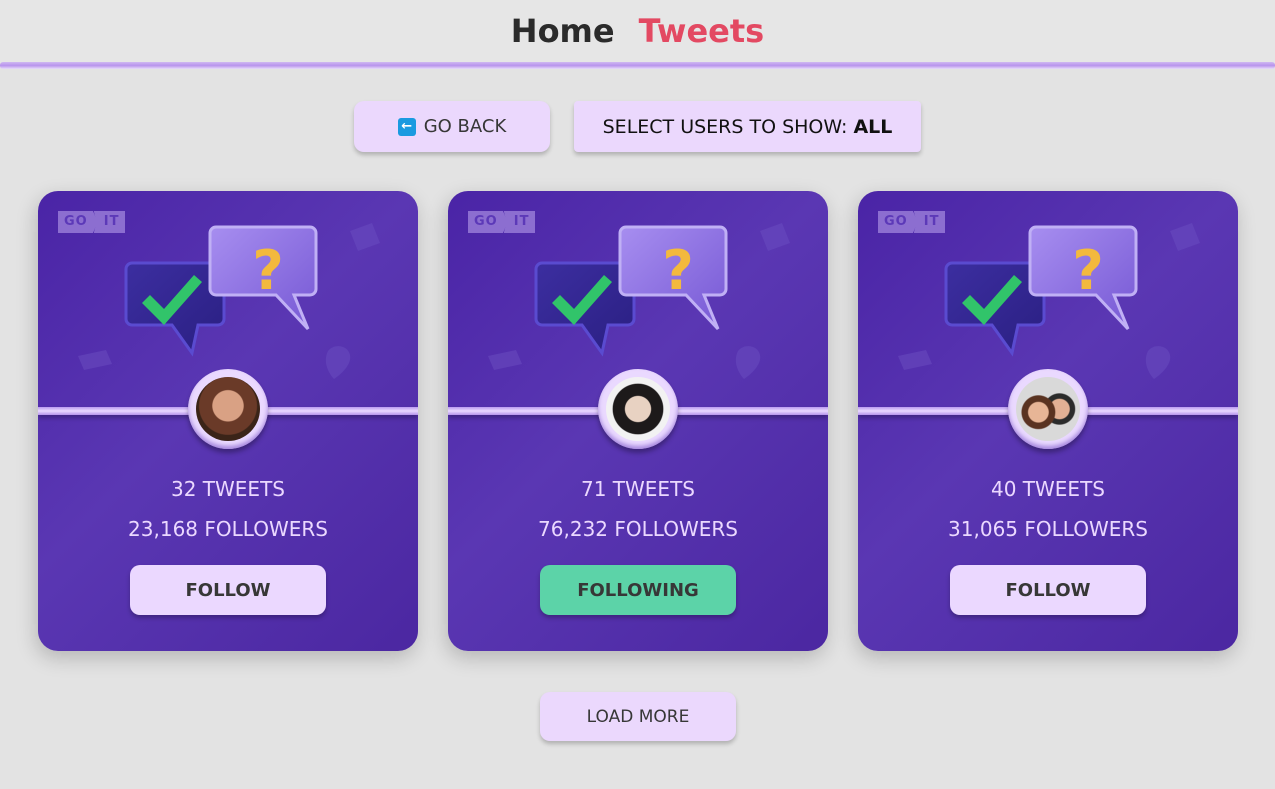  I want to click on top-nav: Home Tweets, so click(637, 32).